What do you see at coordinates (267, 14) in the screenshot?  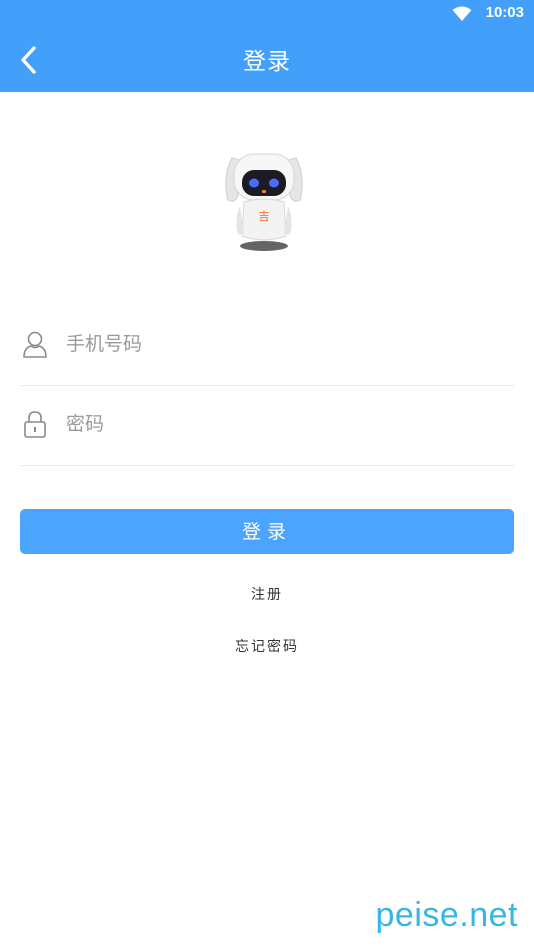 I see `status-bar: 10:03` at bounding box center [267, 14].